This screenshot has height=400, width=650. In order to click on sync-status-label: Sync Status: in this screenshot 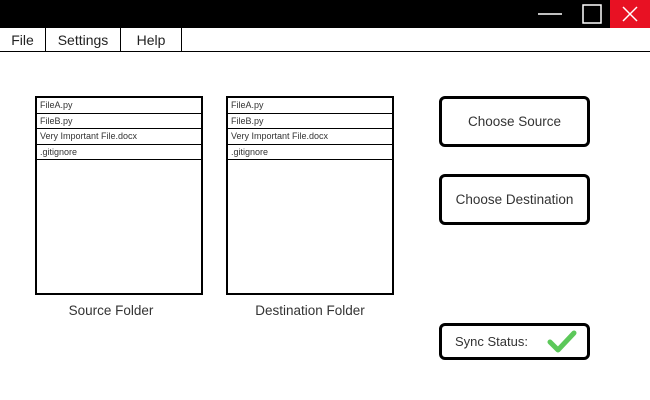, I will do `click(491, 341)`.